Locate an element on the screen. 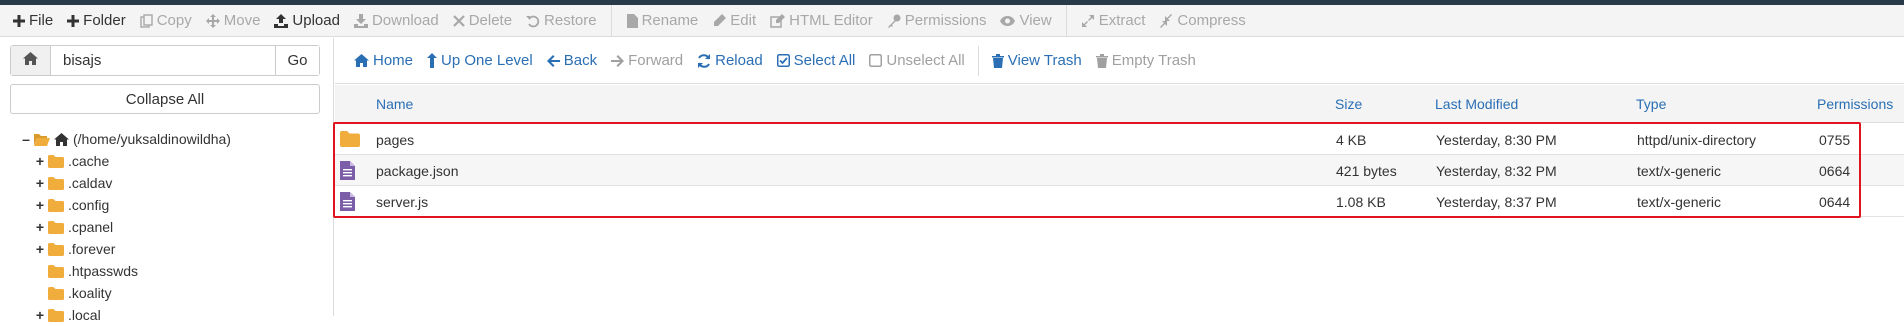 The image size is (1904, 326). rename-button: Rename is located at coordinates (662, 21).